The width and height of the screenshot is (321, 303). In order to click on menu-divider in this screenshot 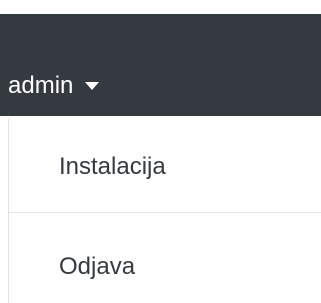, I will do `click(165, 212)`.